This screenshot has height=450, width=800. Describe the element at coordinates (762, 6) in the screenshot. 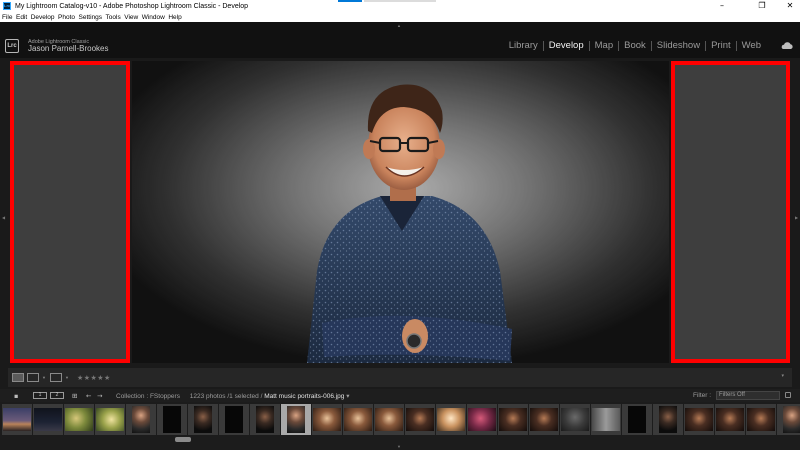

I see `maximize-icon: ❐` at that location.